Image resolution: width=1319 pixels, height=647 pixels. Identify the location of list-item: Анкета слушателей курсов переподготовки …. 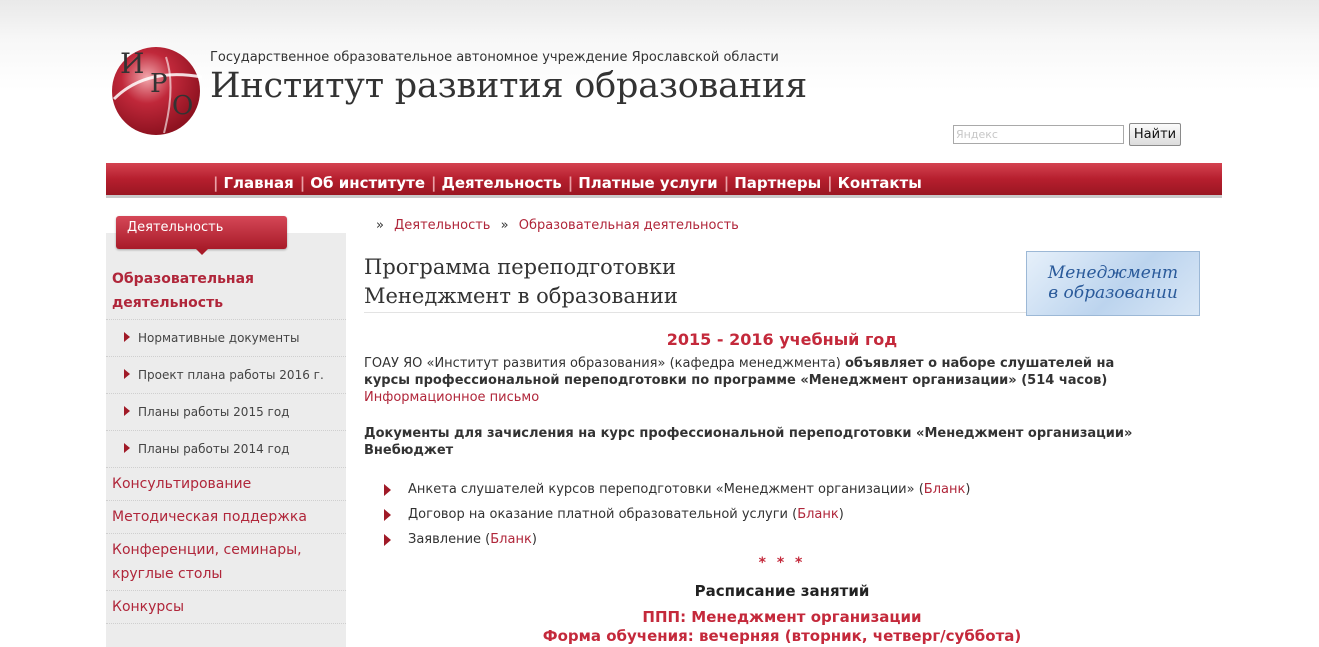
(774, 489).